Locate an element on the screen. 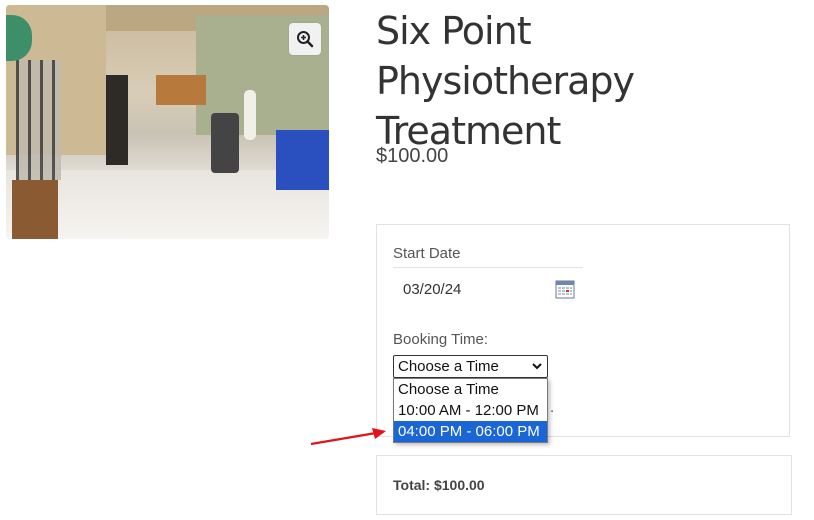 The width and height of the screenshot is (814, 520). total-box: Total: $100.00 is located at coordinates (584, 485).